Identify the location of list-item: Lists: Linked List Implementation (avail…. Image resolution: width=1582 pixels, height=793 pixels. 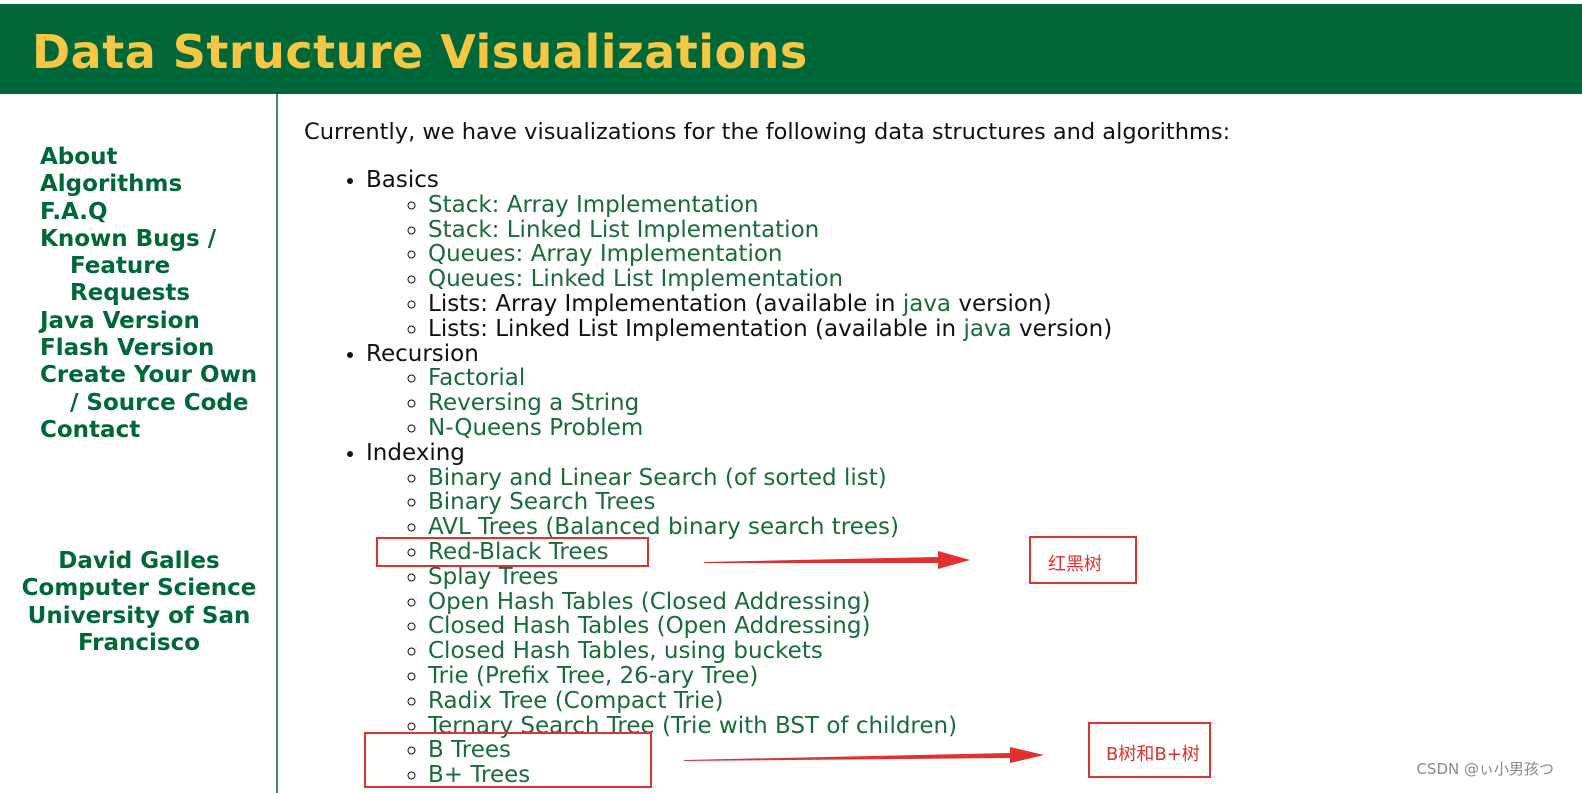
(770, 329).